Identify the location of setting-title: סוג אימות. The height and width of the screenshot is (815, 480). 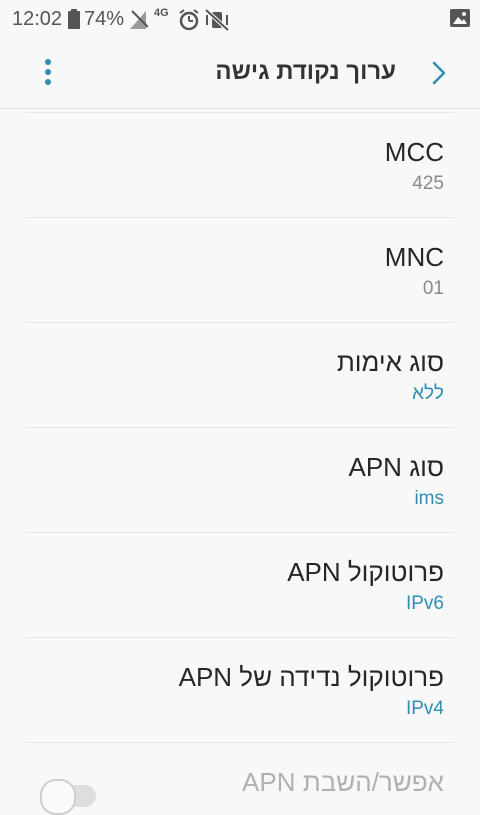
(390, 362).